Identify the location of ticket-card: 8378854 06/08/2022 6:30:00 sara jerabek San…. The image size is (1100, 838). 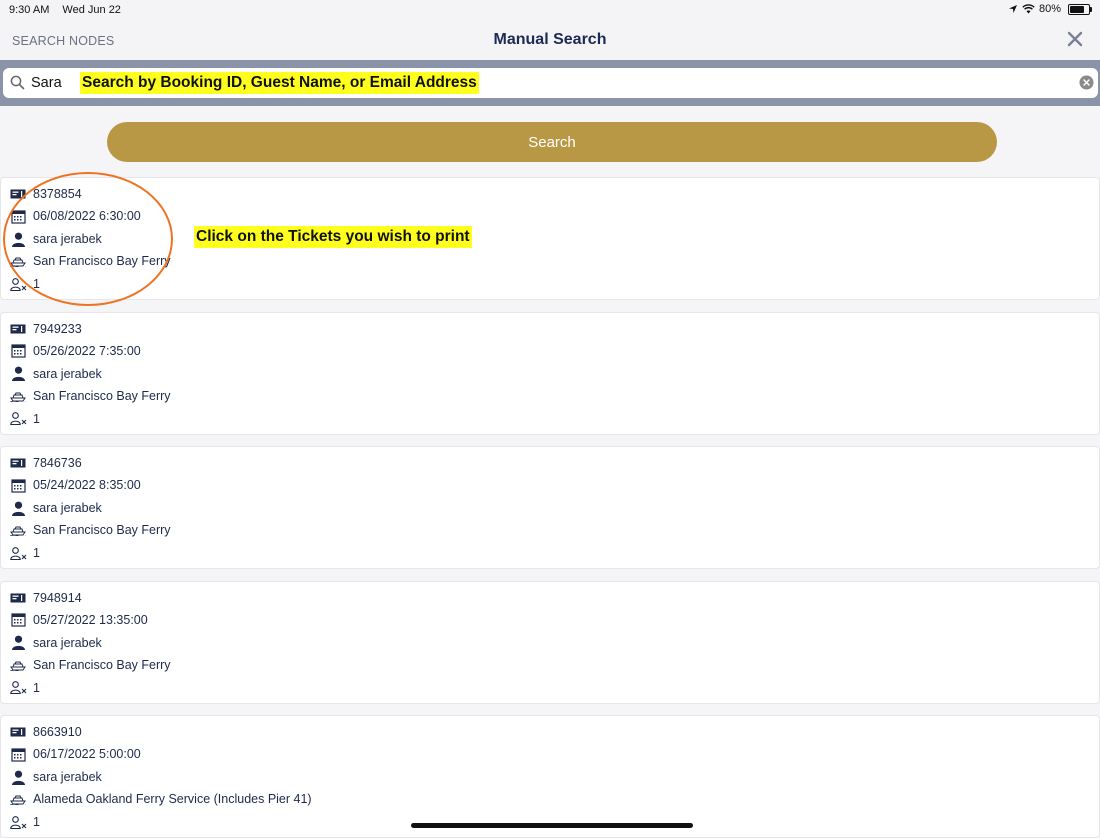
(550, 238).